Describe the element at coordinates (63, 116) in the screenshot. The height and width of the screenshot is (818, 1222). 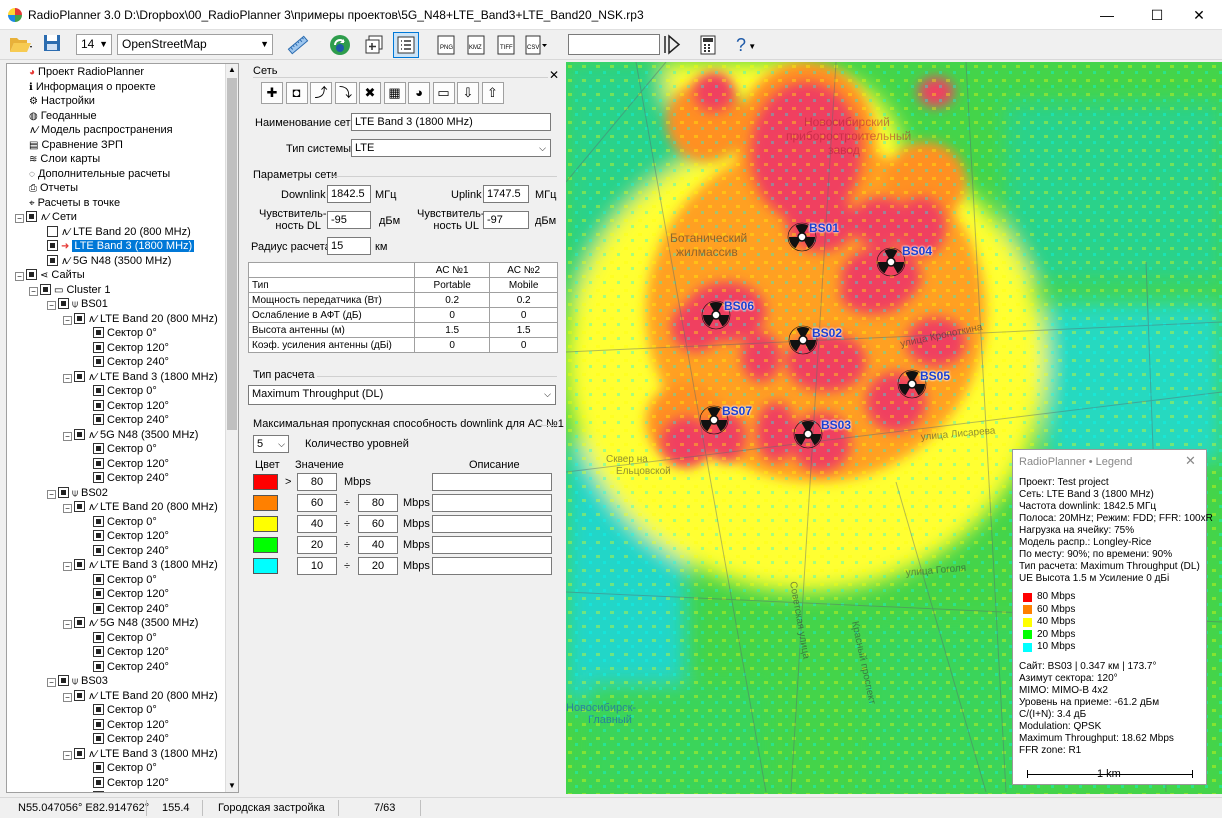
I see `tree-item: ◍ Геоданные` at that location.